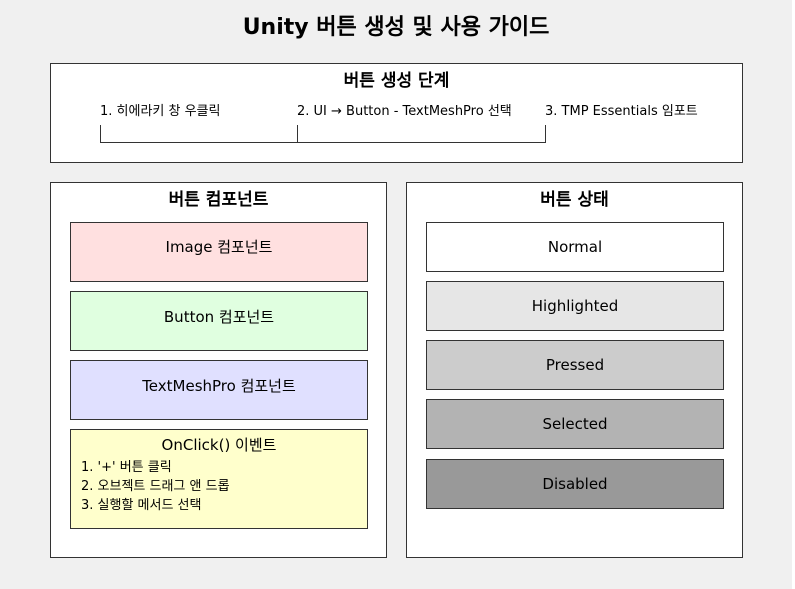 The width and height of the screenshot is (795, 589). Describe the element at coordinates (160, 111) in the screenshot. I see `step-1: 1. 히에라키 창 우클릭` at that location.